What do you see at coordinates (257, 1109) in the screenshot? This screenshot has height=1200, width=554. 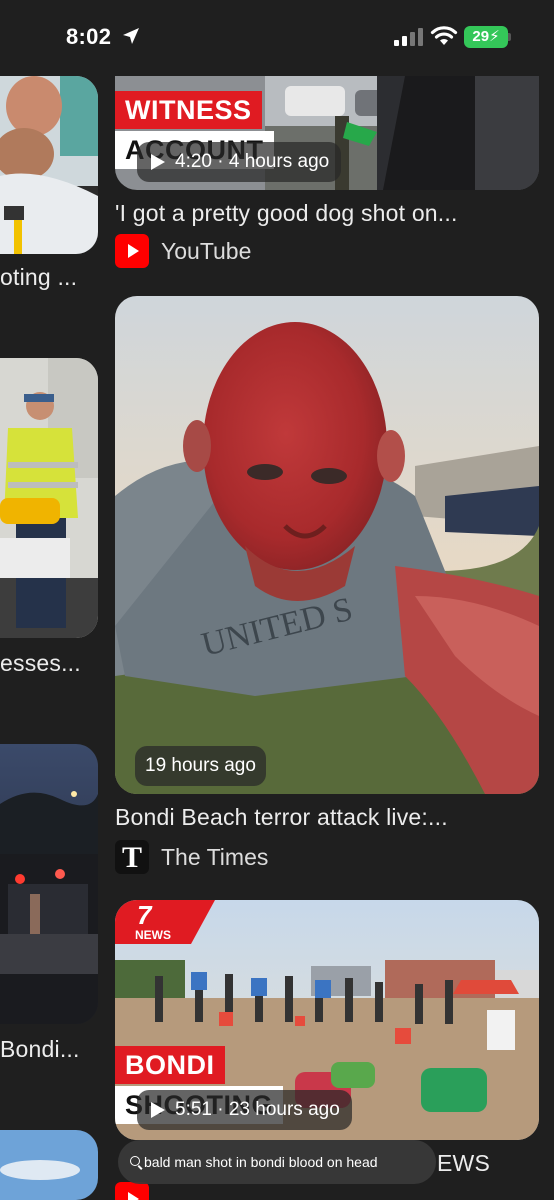 I see `duration-text: 5:51 · 23 hours ago` at bounding box center [257, 1109].